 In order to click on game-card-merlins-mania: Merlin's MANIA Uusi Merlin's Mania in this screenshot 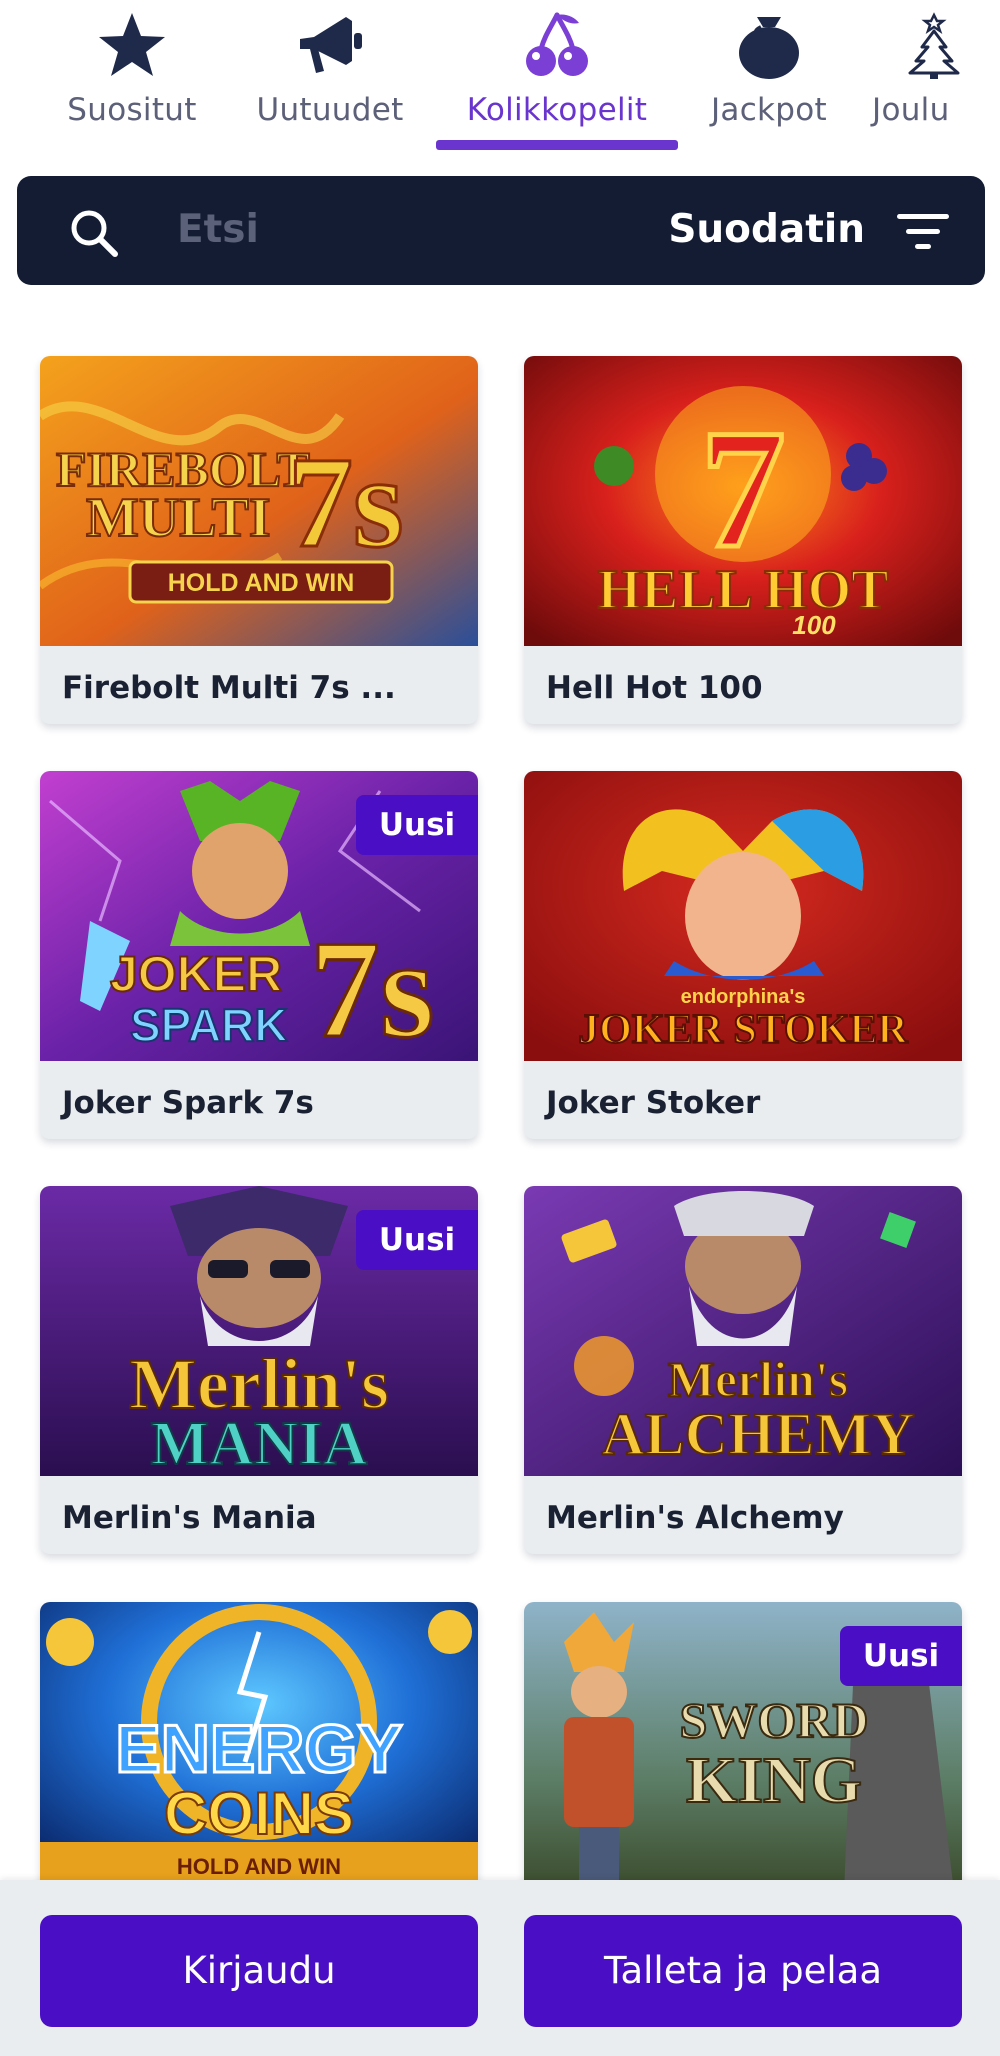, I will do `click(259, 1370)`.